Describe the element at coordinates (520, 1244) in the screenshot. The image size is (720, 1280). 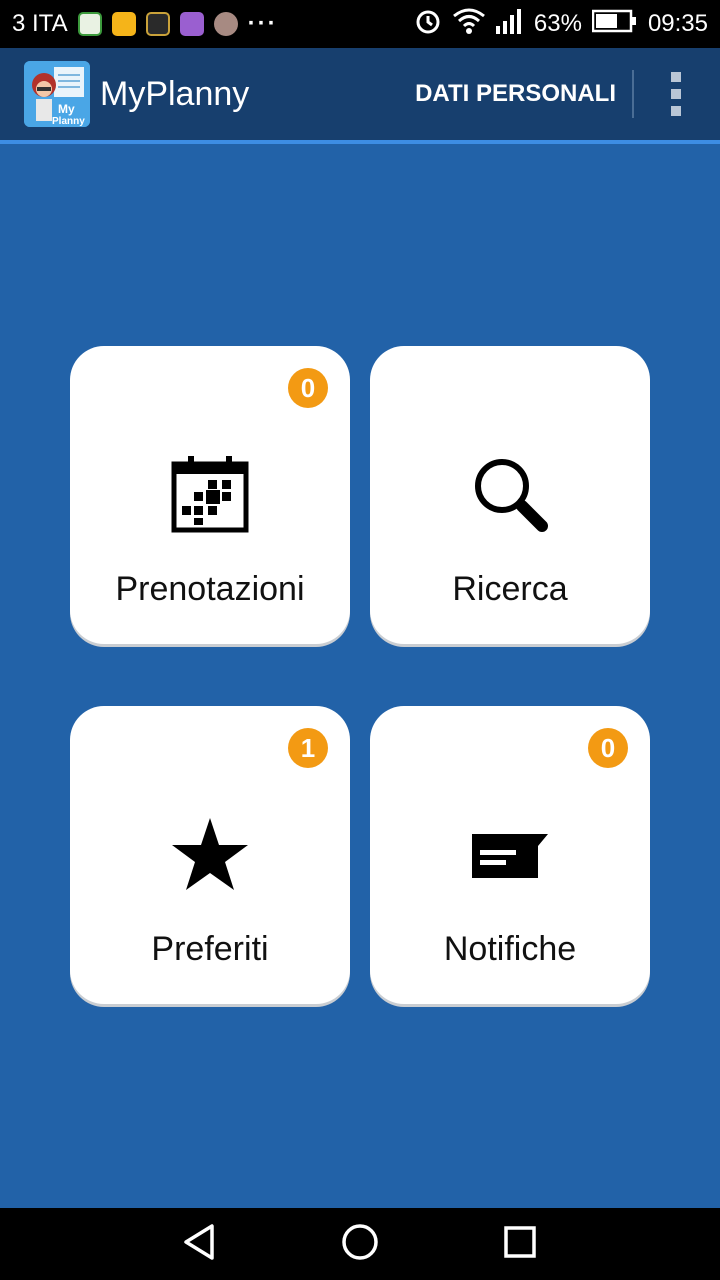
I see `recents-icon` at that location.